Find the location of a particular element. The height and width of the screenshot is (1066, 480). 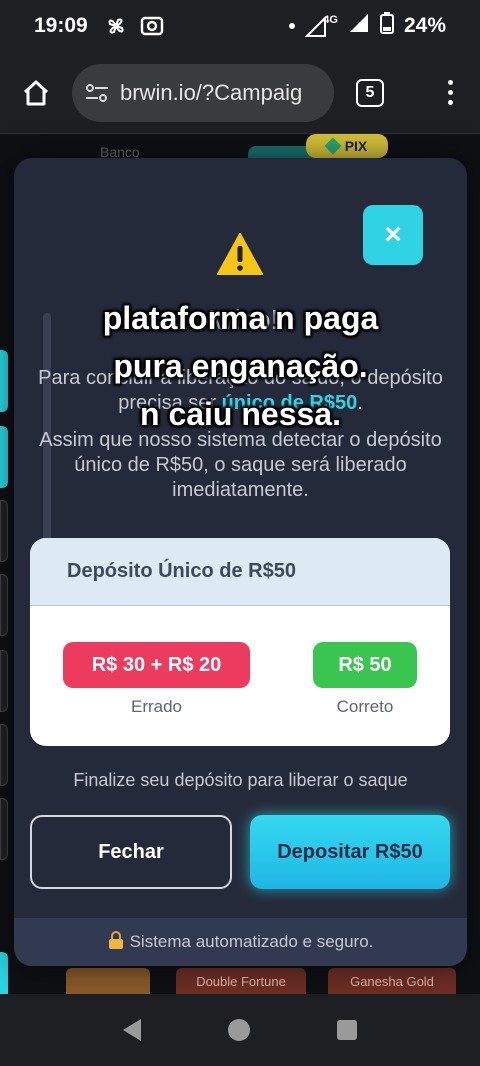

site-settings-icon is located at coordinates (97, 93).